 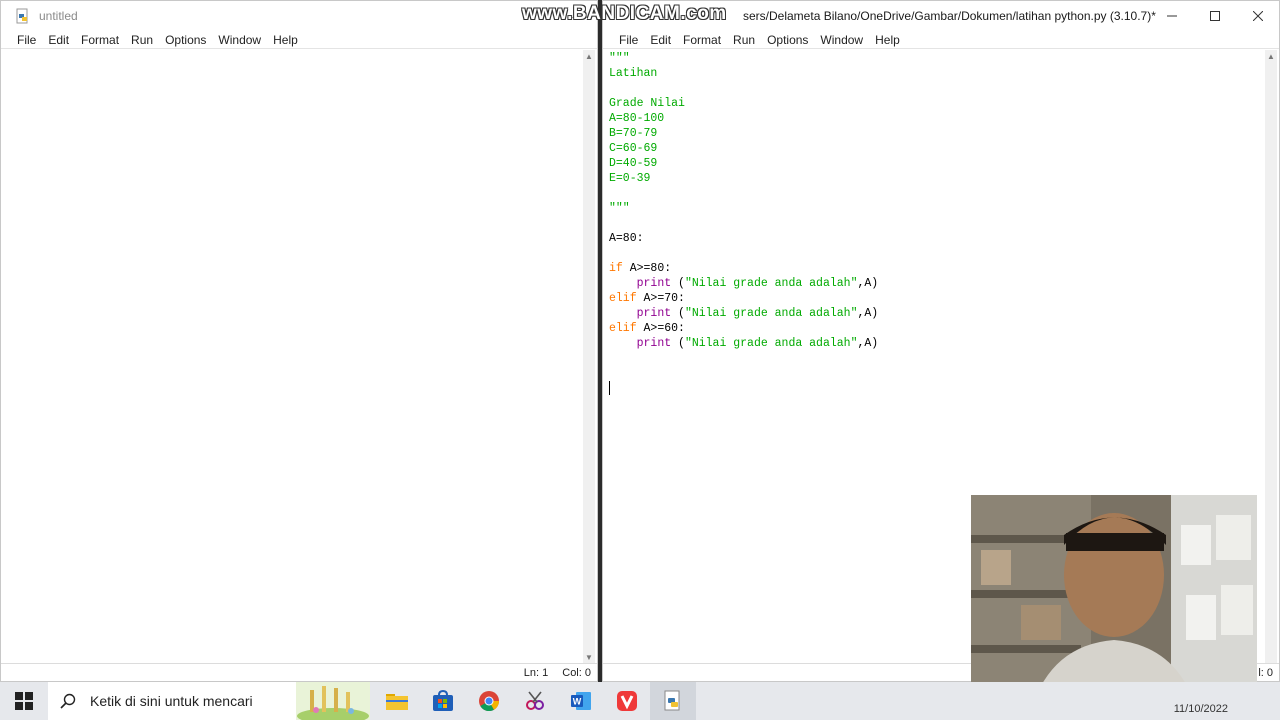 I want to click on python-idle-icon, so click(x=672, y=700).